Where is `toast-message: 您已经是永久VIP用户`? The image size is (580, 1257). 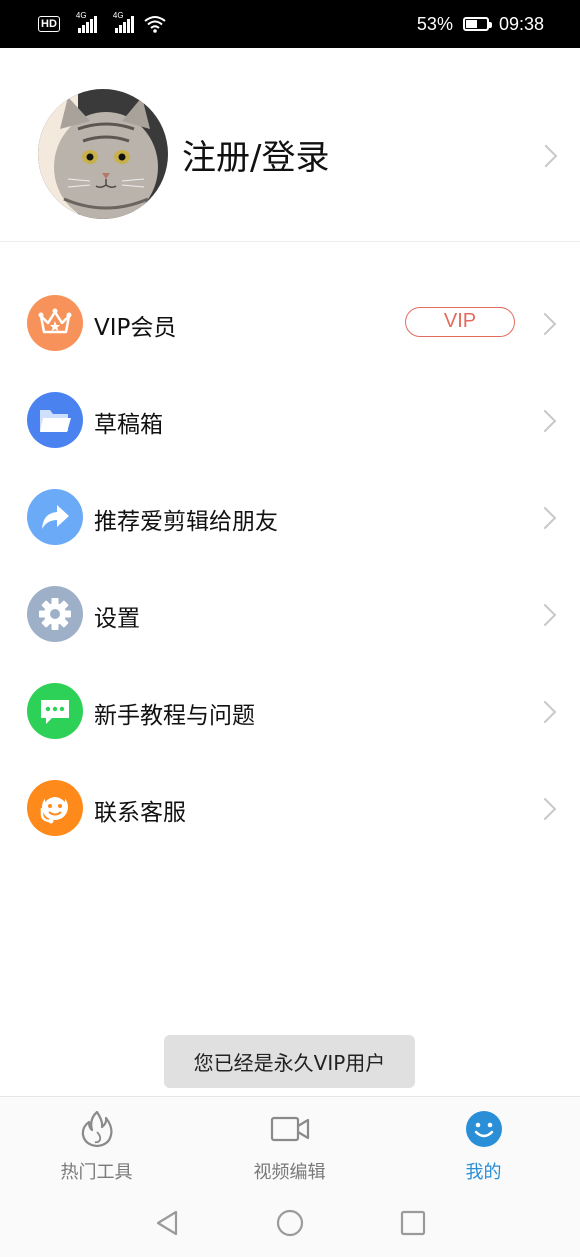
toast-message: 您已经是永久VIP用户 is located at coordinates (289, 1061).